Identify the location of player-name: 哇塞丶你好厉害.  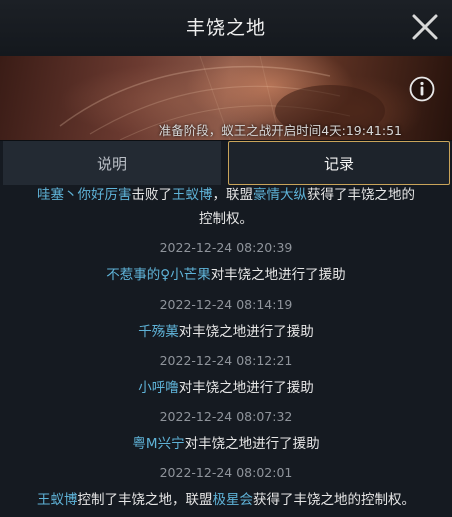
(84, 195).